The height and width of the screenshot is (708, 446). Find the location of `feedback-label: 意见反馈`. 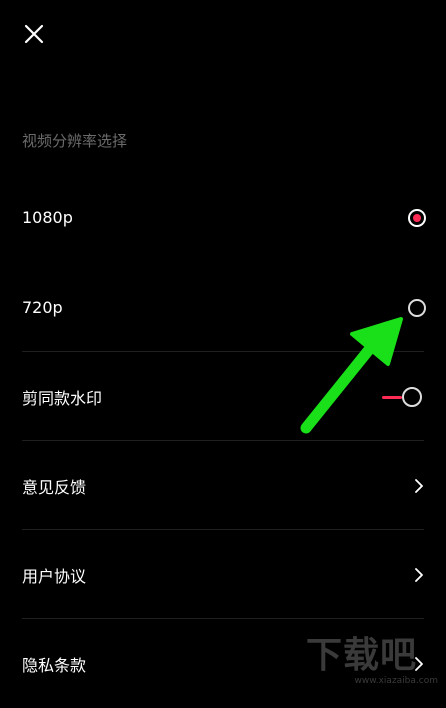

feedback-label: 意见反馈 is located at coordinates (54, 487).